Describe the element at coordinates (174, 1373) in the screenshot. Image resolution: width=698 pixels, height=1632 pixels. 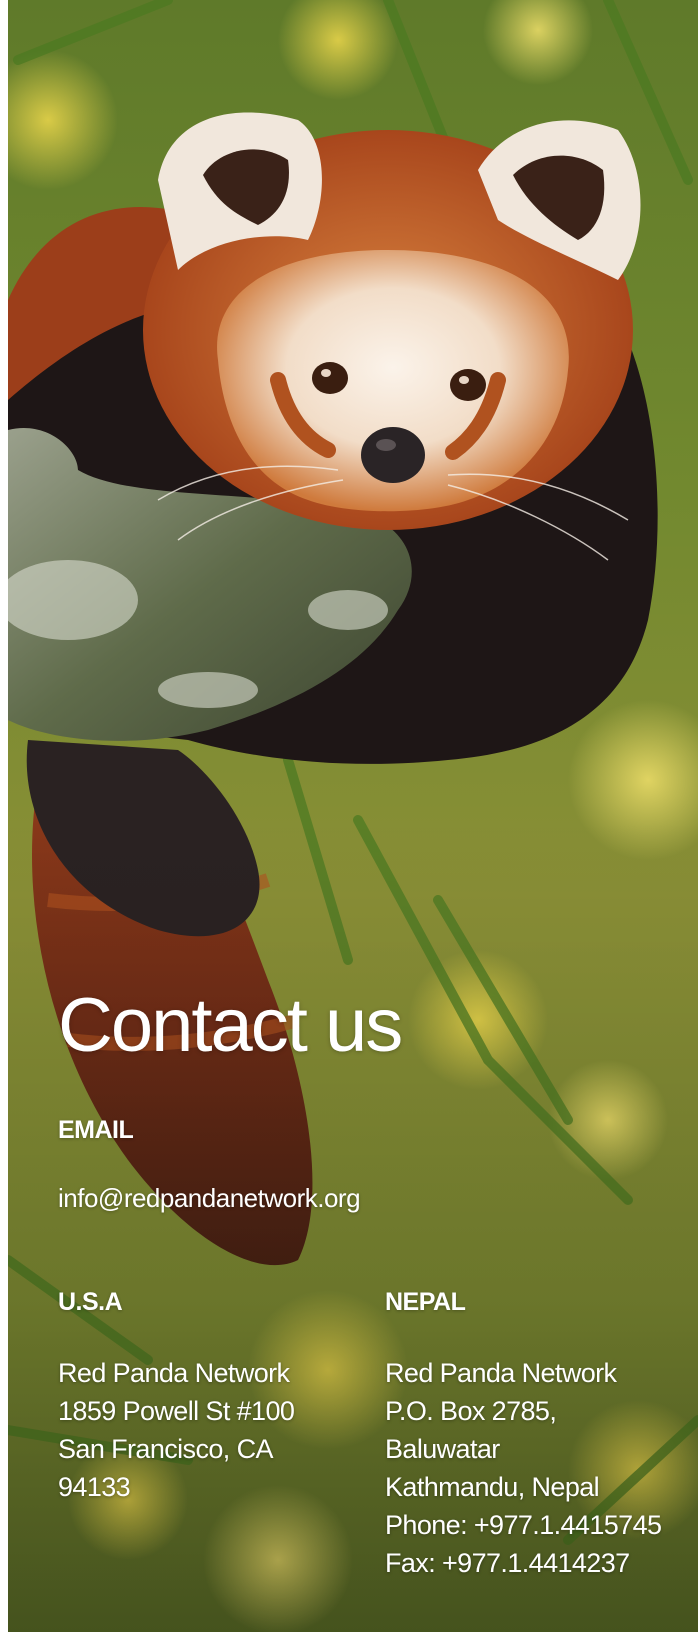
I see `usa-address-line: Red Panda Network` at that location.